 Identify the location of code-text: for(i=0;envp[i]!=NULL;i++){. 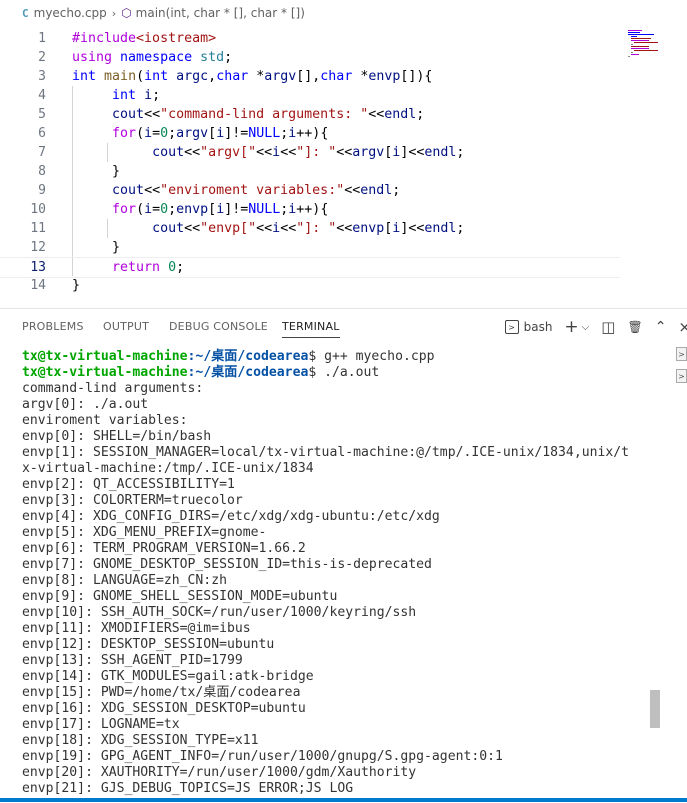
(220, 209).